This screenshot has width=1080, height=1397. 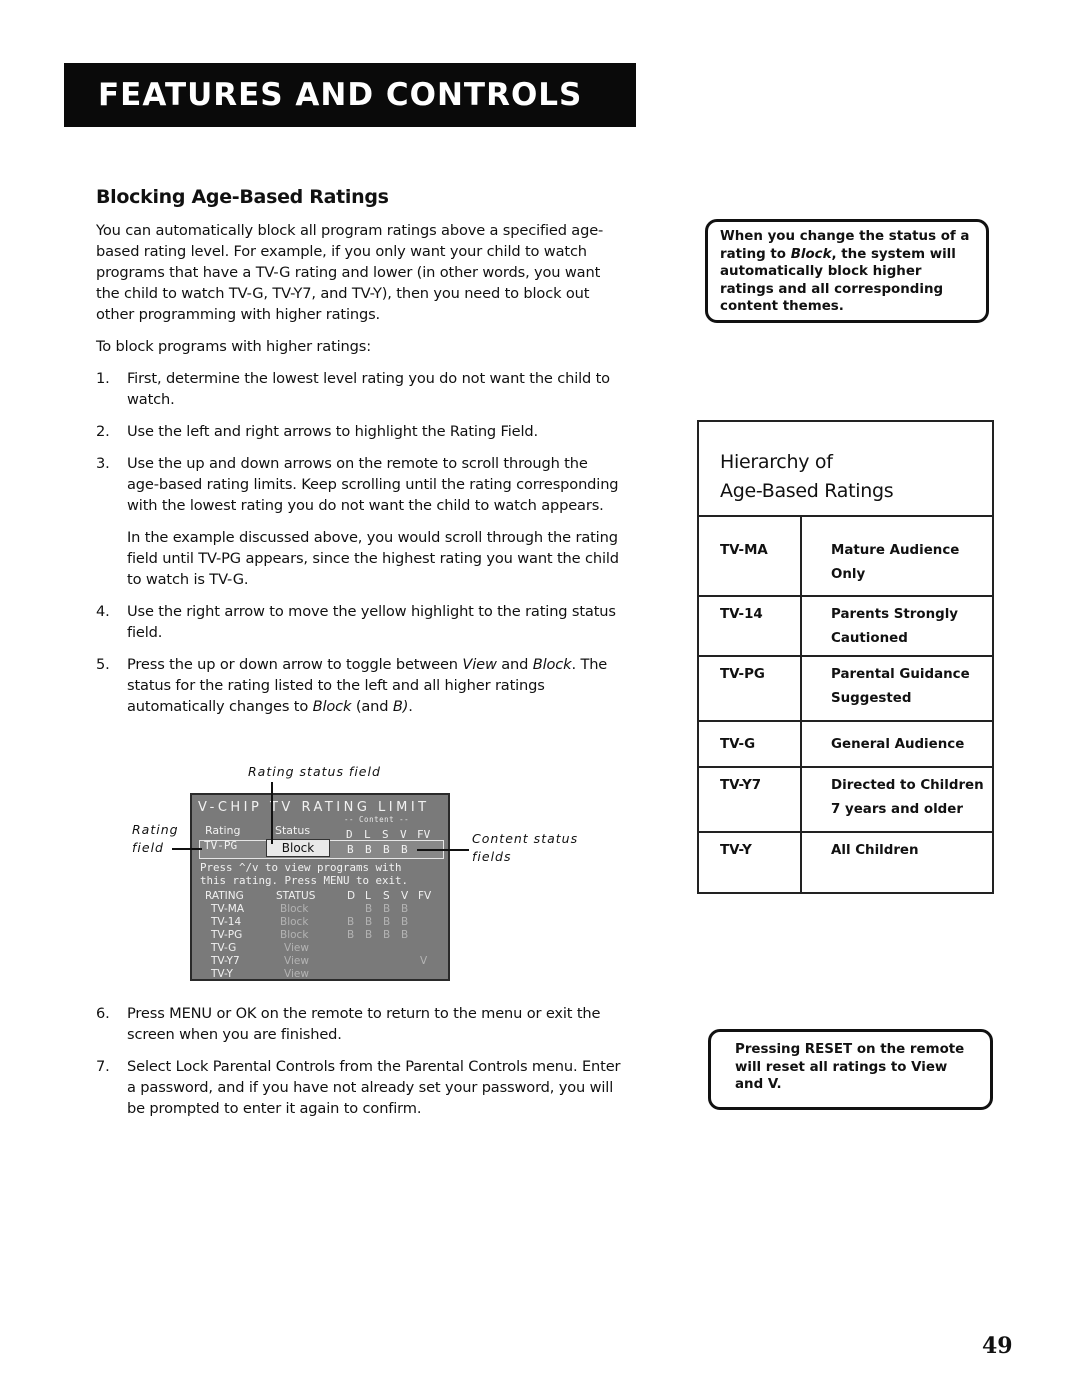 I want to click on content-status-v: B, so click(x=404, y=849).